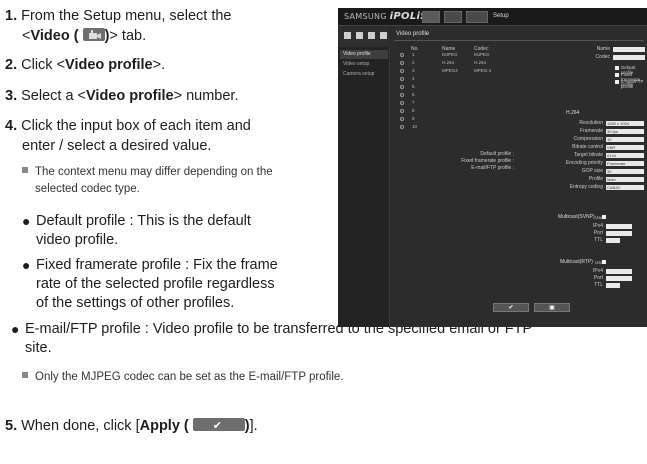  I want to click on email-ftp-label: E-mail/FTP profile :, so click(492, 168).